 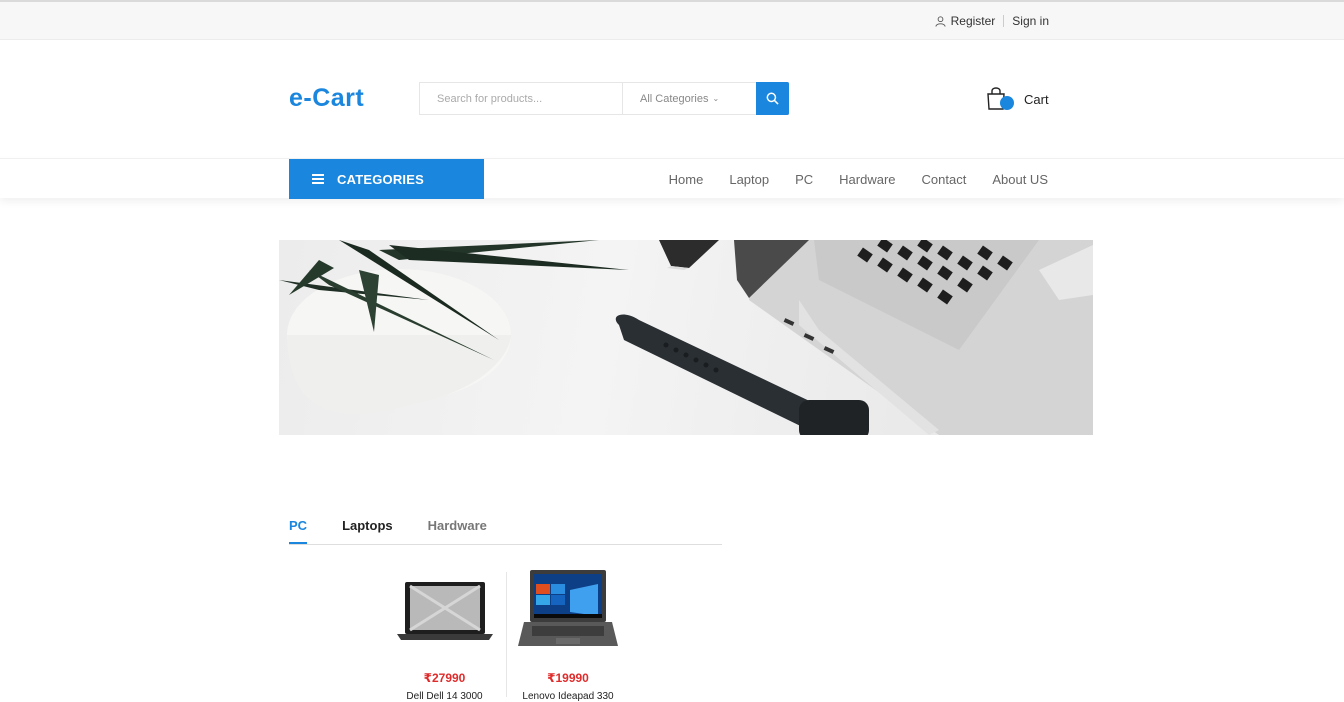 I want to click on search-bar: All Categories ⌄, so click(x=604, y=98).